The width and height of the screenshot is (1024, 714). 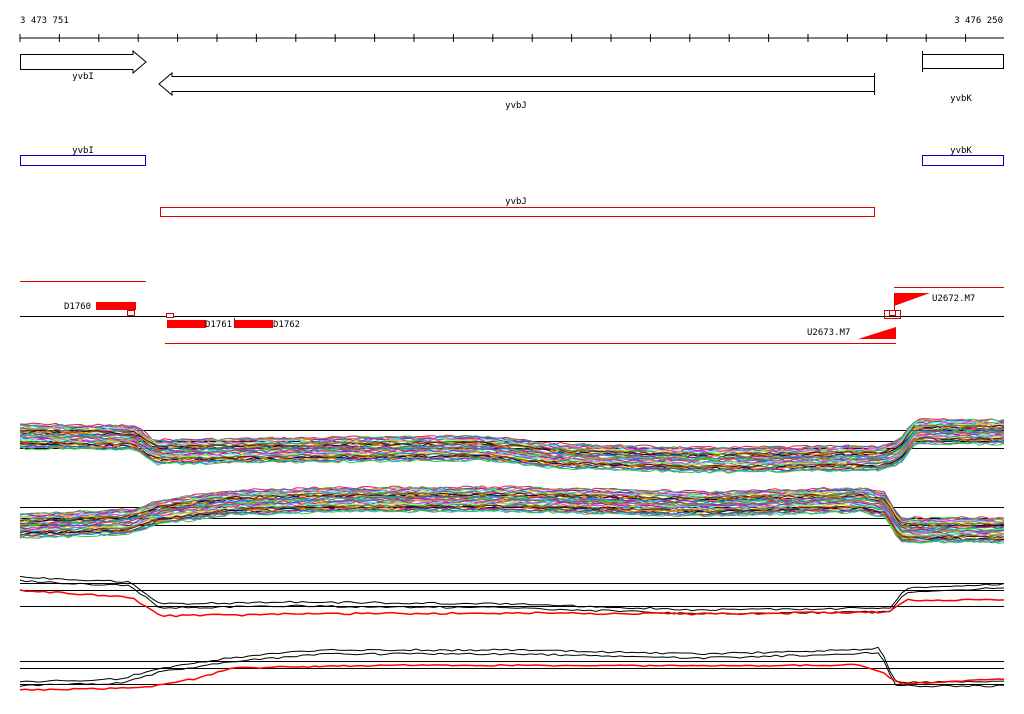 What do you see at coordinates (44, 21) in the screenshot?
I see `ruler-start-label: 3 473 751` at bounding box center [44, 21].